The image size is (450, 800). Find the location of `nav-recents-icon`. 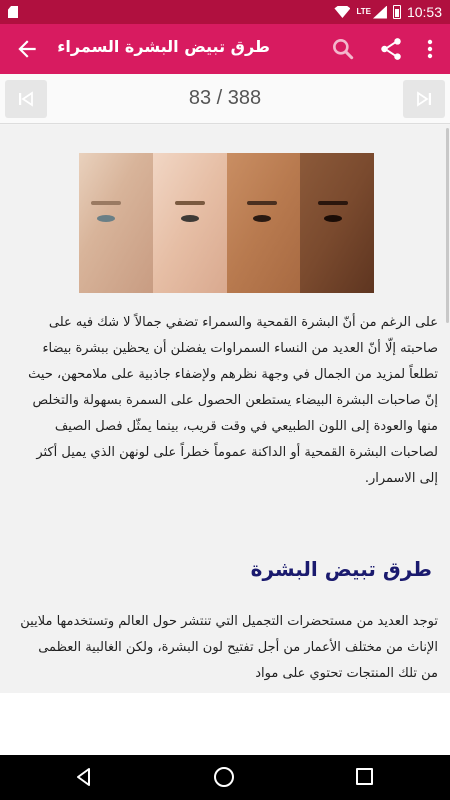

nav-recents-icon is located at coordinates (364, 776).